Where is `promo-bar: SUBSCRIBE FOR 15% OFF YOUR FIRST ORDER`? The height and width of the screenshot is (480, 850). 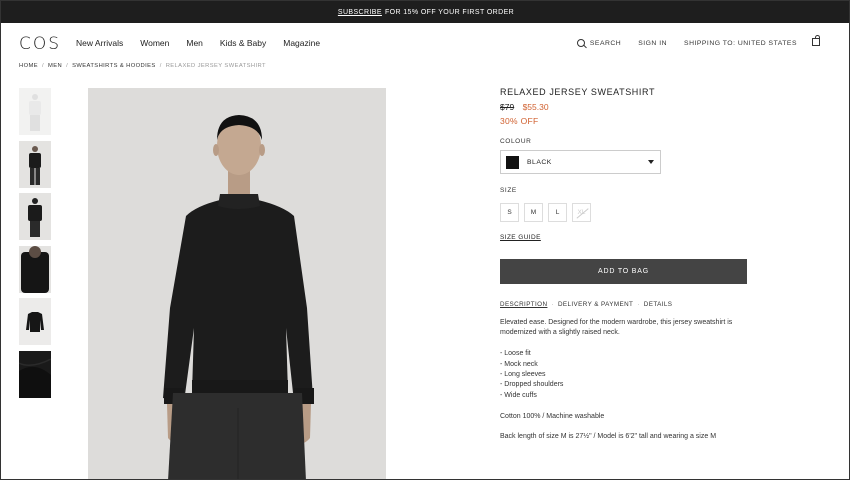
promo-bar: SUBSCRIBE FOR 15% OFF YOUR FIRST ORDER is located at coordinates (425, 12).